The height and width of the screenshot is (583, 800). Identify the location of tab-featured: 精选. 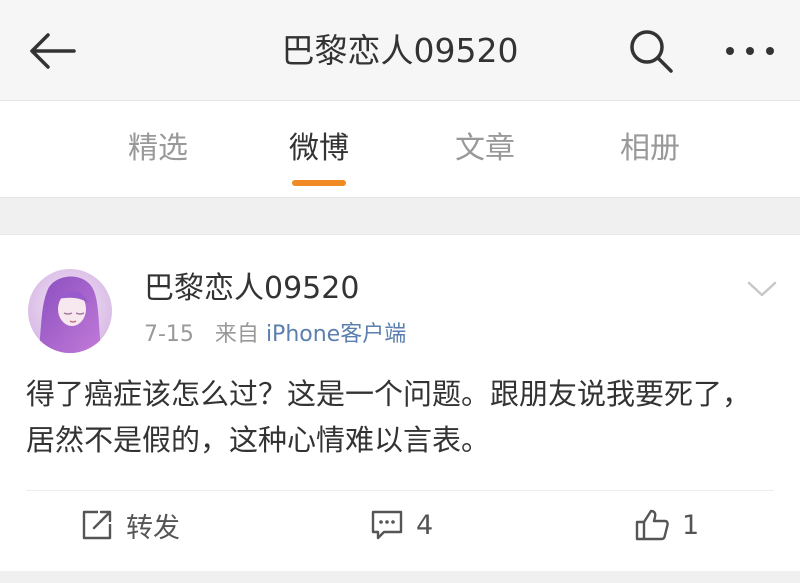
(158, 149).